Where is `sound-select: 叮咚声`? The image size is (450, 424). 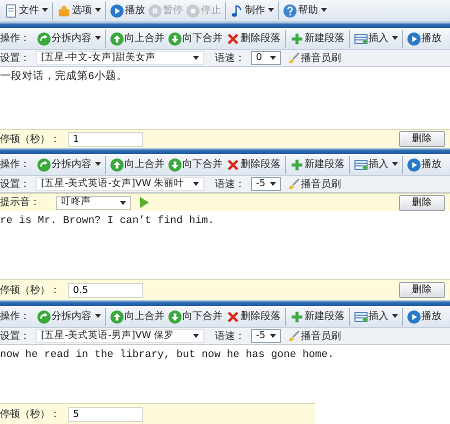 sound-select: 叮咚声 is located at coordinates (93, 203).